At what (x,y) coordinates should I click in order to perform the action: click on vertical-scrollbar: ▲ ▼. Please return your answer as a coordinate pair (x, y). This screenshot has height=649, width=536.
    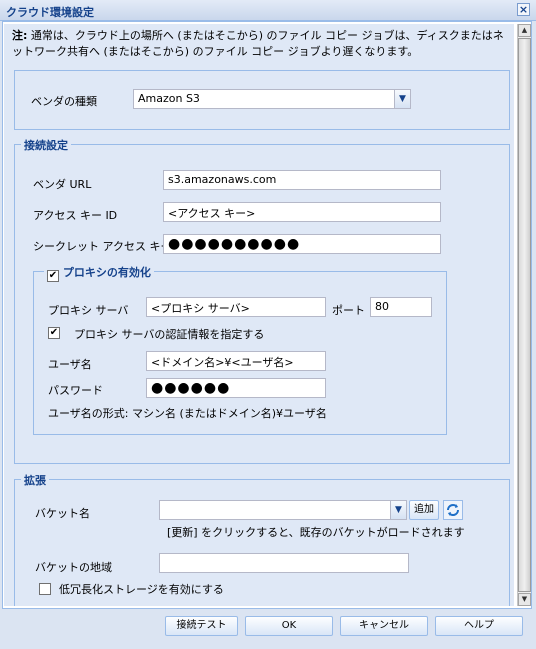
    Looking at the image, I should click on (524, 315).